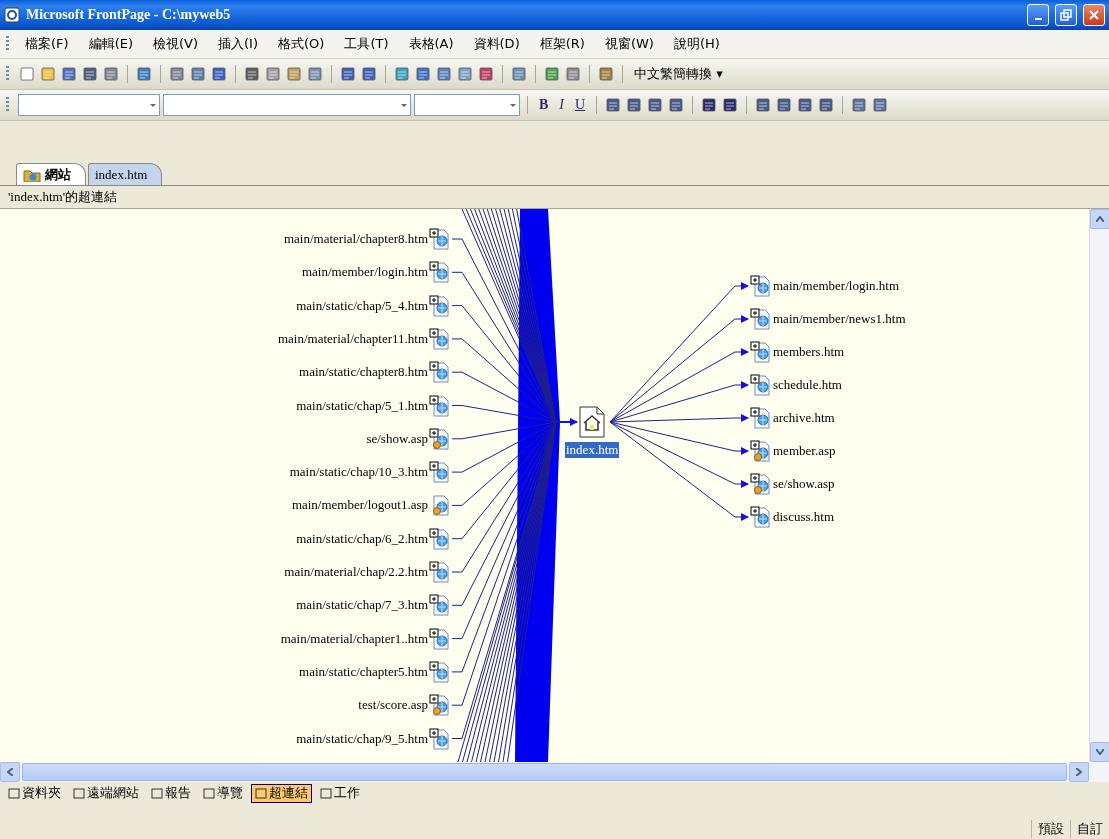 Image resolution: width=1109 pixels, height=839 pixels. Describe the element at coordinates (362, 538) in the screenshot. I see `page-link-label: main/static/chap/6_2.htm` at that location.